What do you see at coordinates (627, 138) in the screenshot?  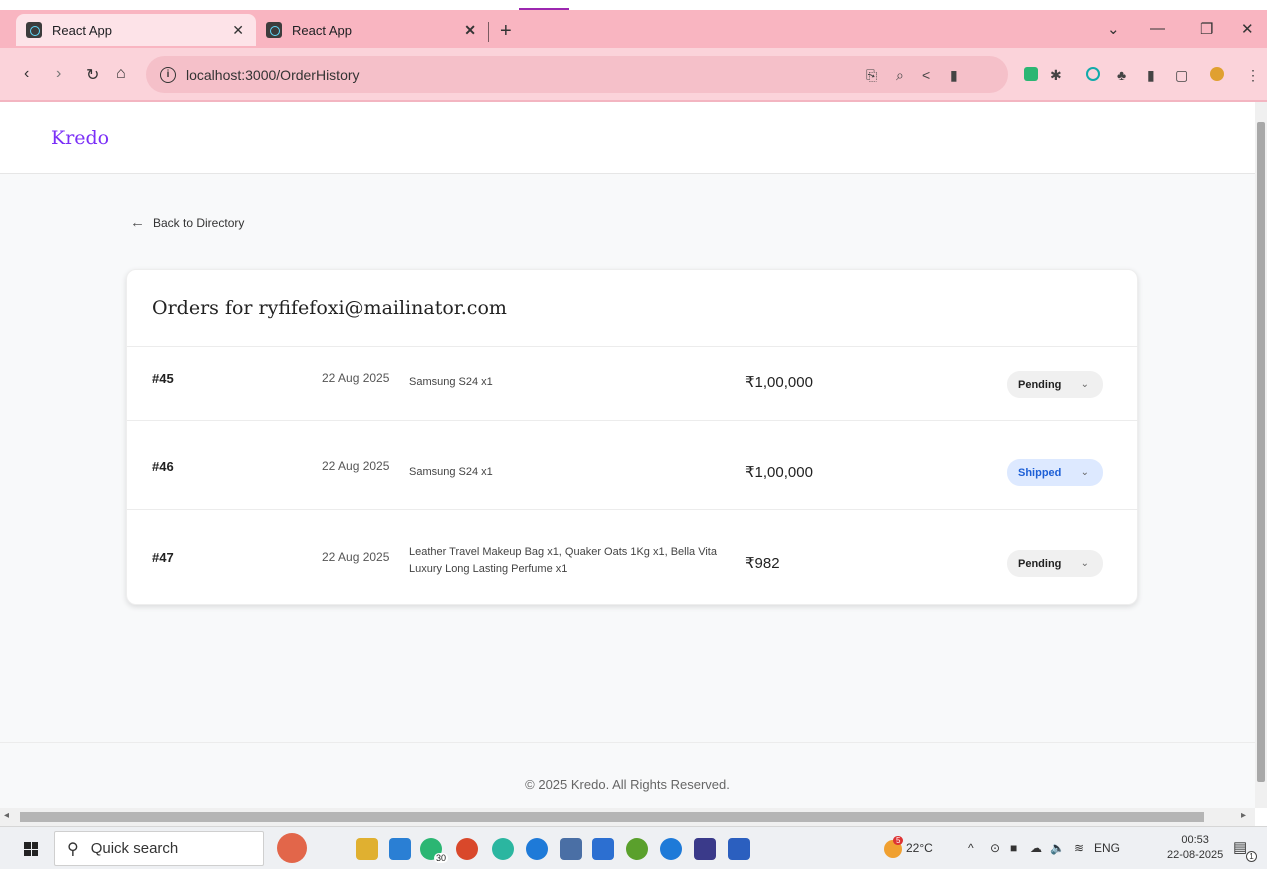 I see `app-header: Kredo` at bounding box center [627, 138].